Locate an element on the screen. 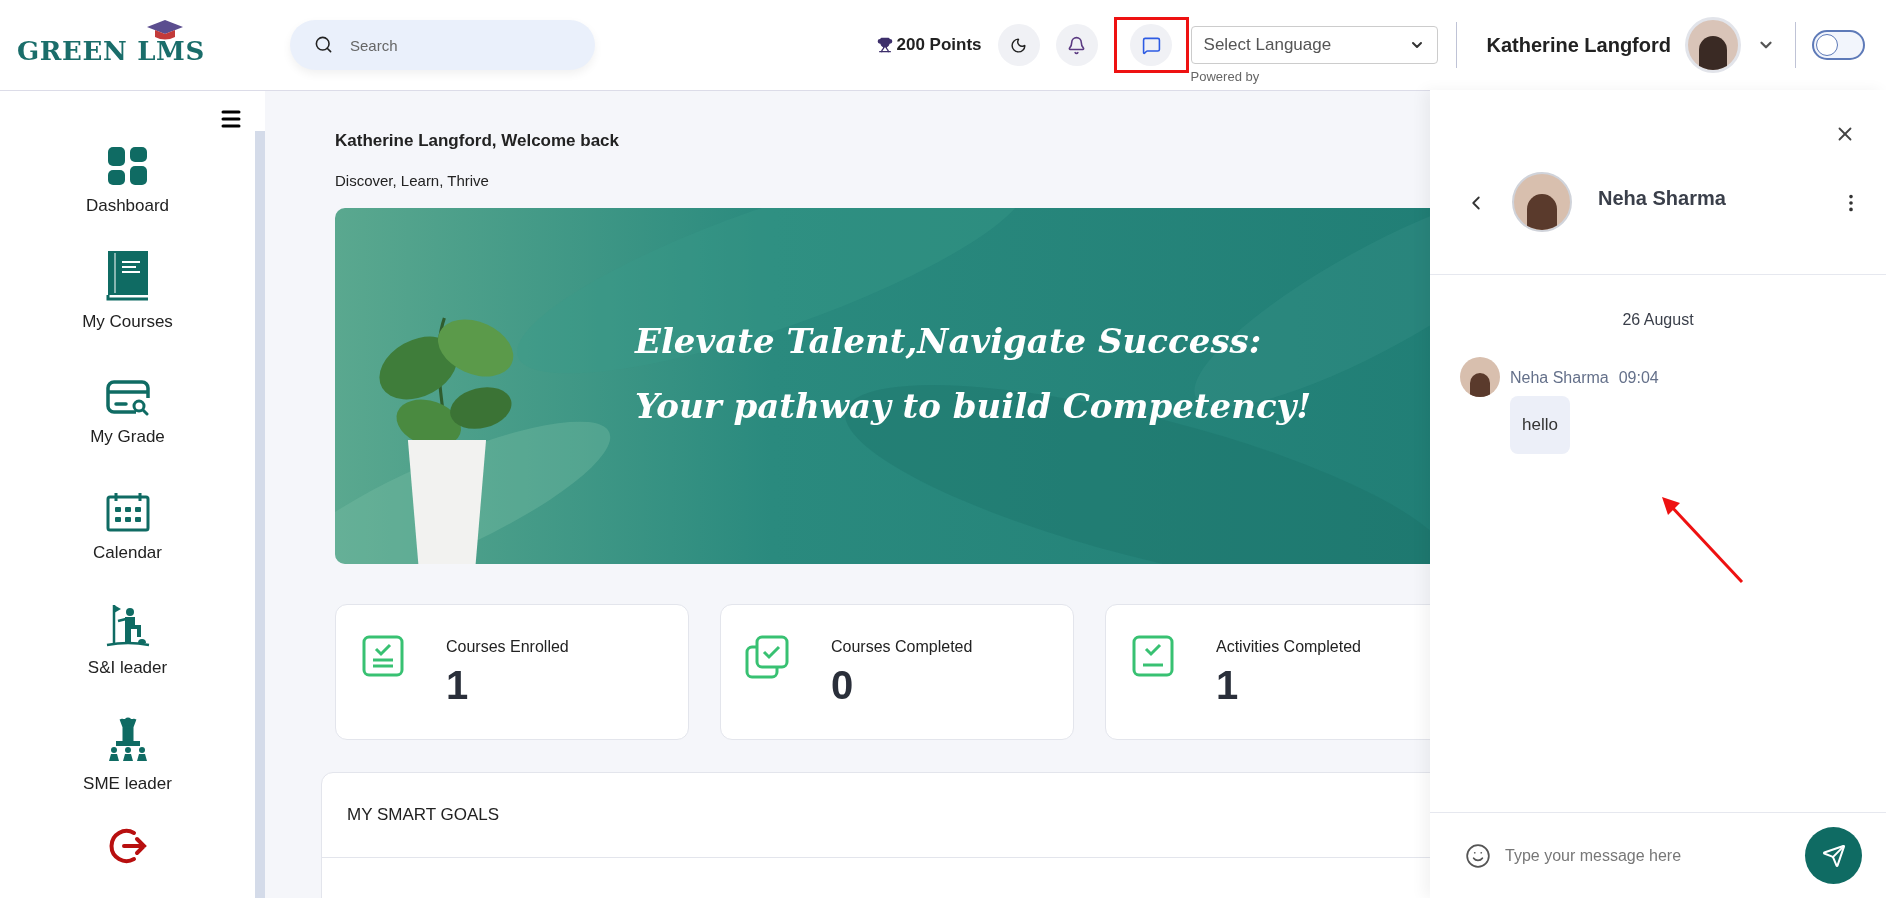 The width and height of the screenshot is (1886, 898). notification-button is located at coordinates (1076, 45).